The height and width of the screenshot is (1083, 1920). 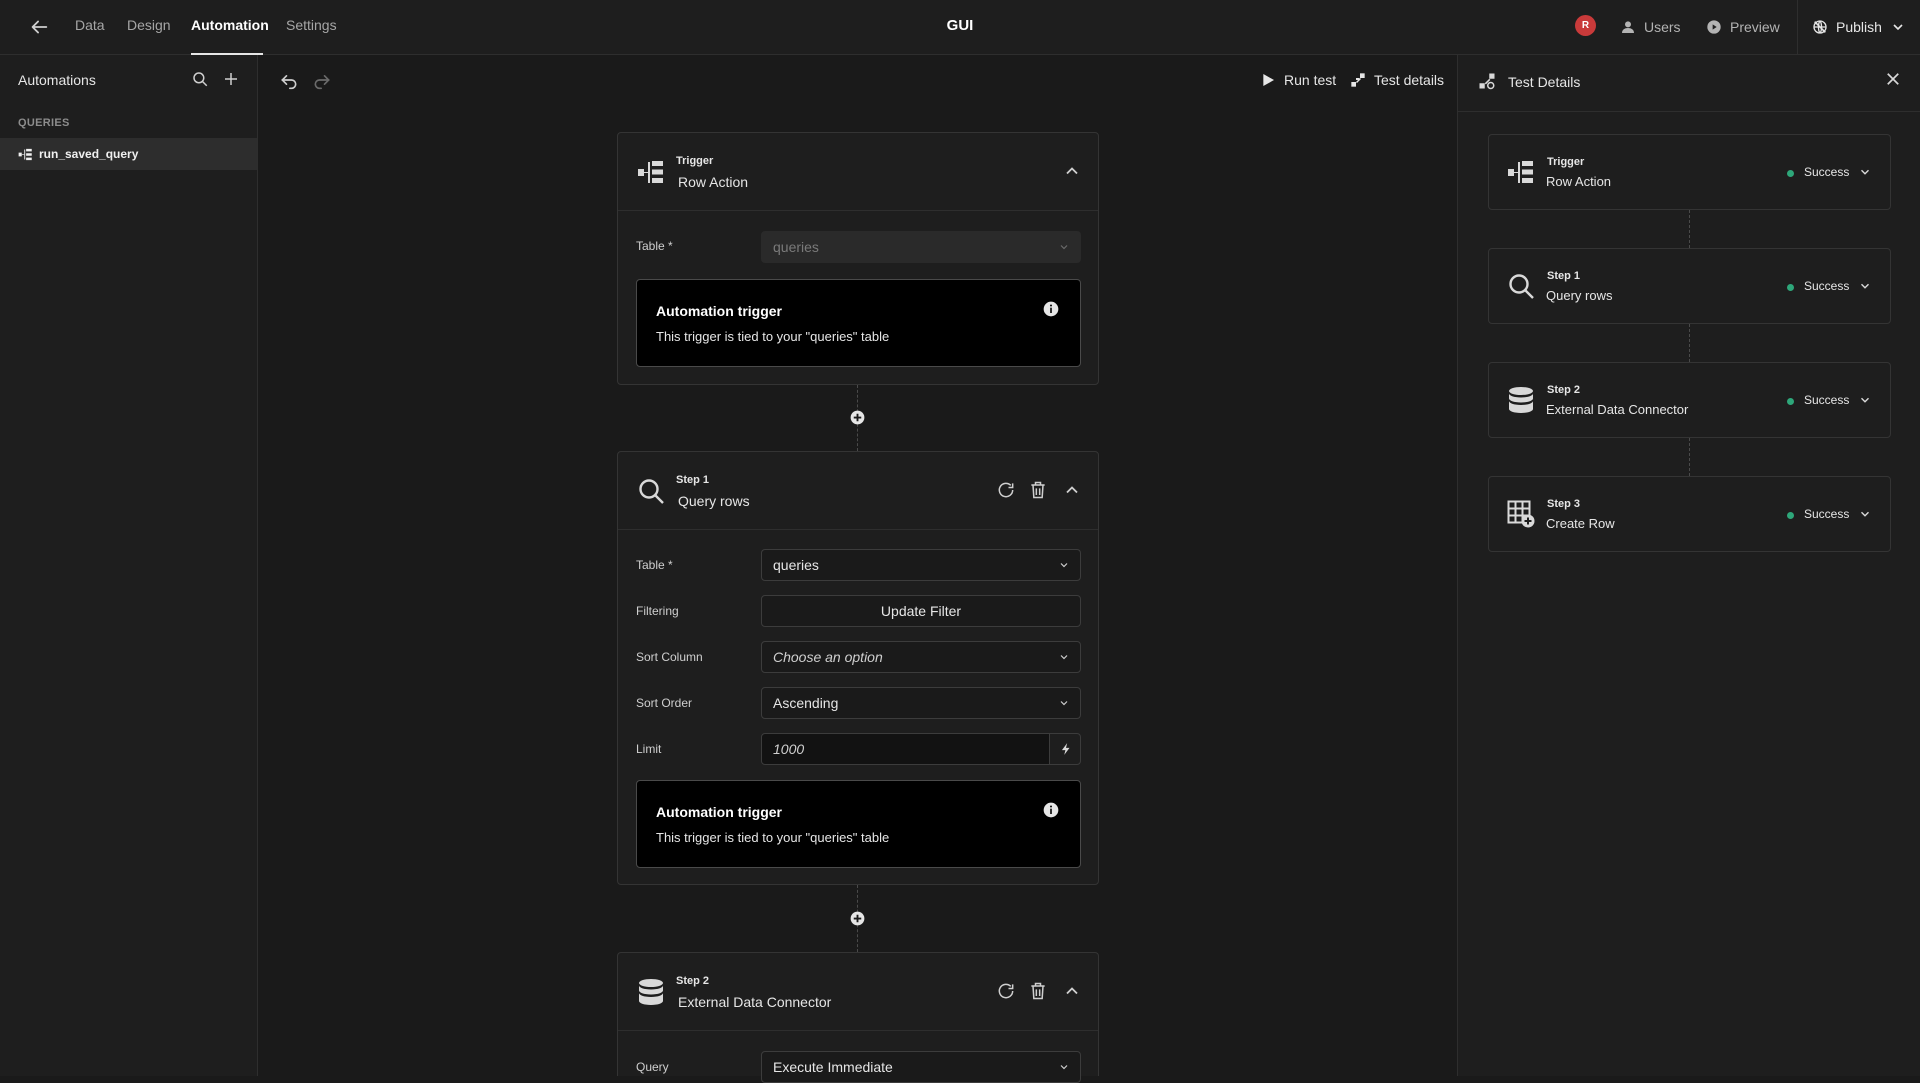 I want to click on divider, so click(x=1797, y=27).